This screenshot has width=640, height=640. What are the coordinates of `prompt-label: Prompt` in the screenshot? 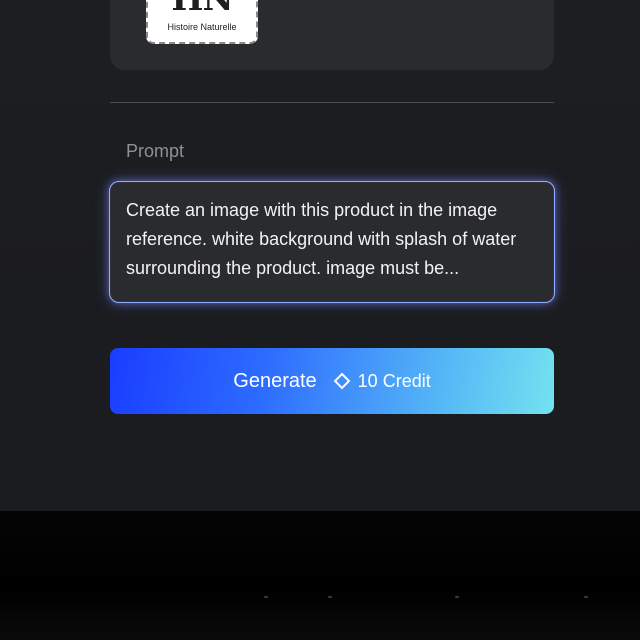 It's located at (155, 151).